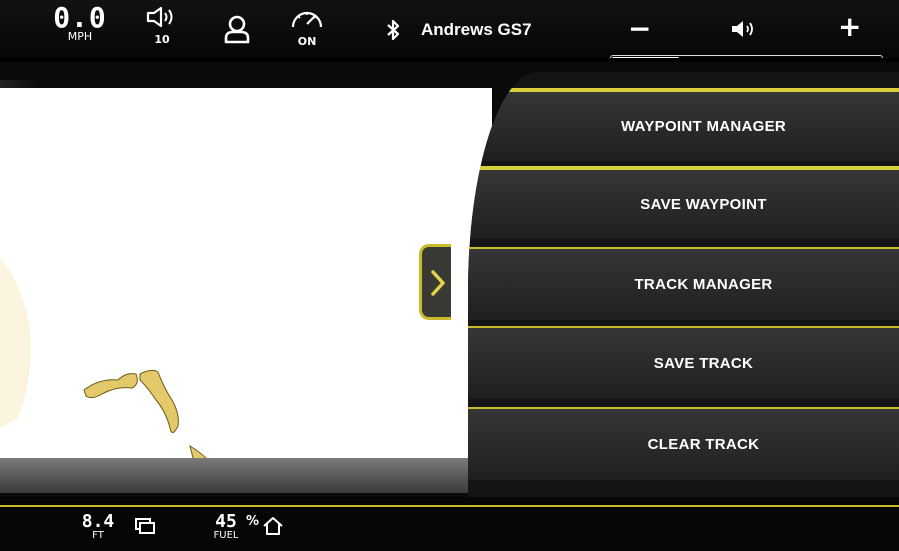 The width and height of the screenshot is (899, 551). What do you see at coordinates (645, 58) in the screenshot?
I see `volume-slider-fill` at bounding box center [645, 58].